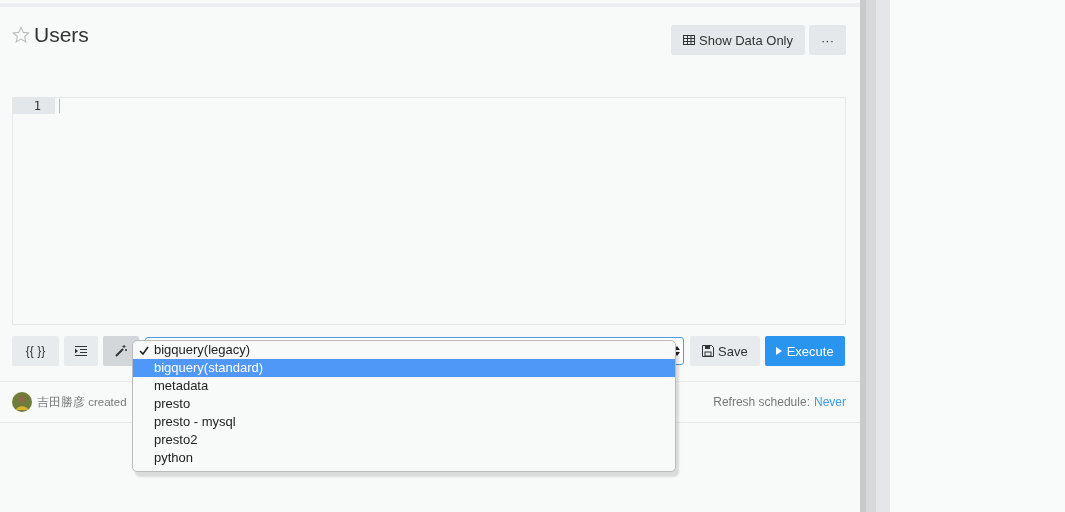 The height and width of the screenshot is (512, 1065). What do you see at coordinates (761, 402) in the screenshot?
I see `refresh-label: Refresh schedule:` at bounding box center [761, 402].